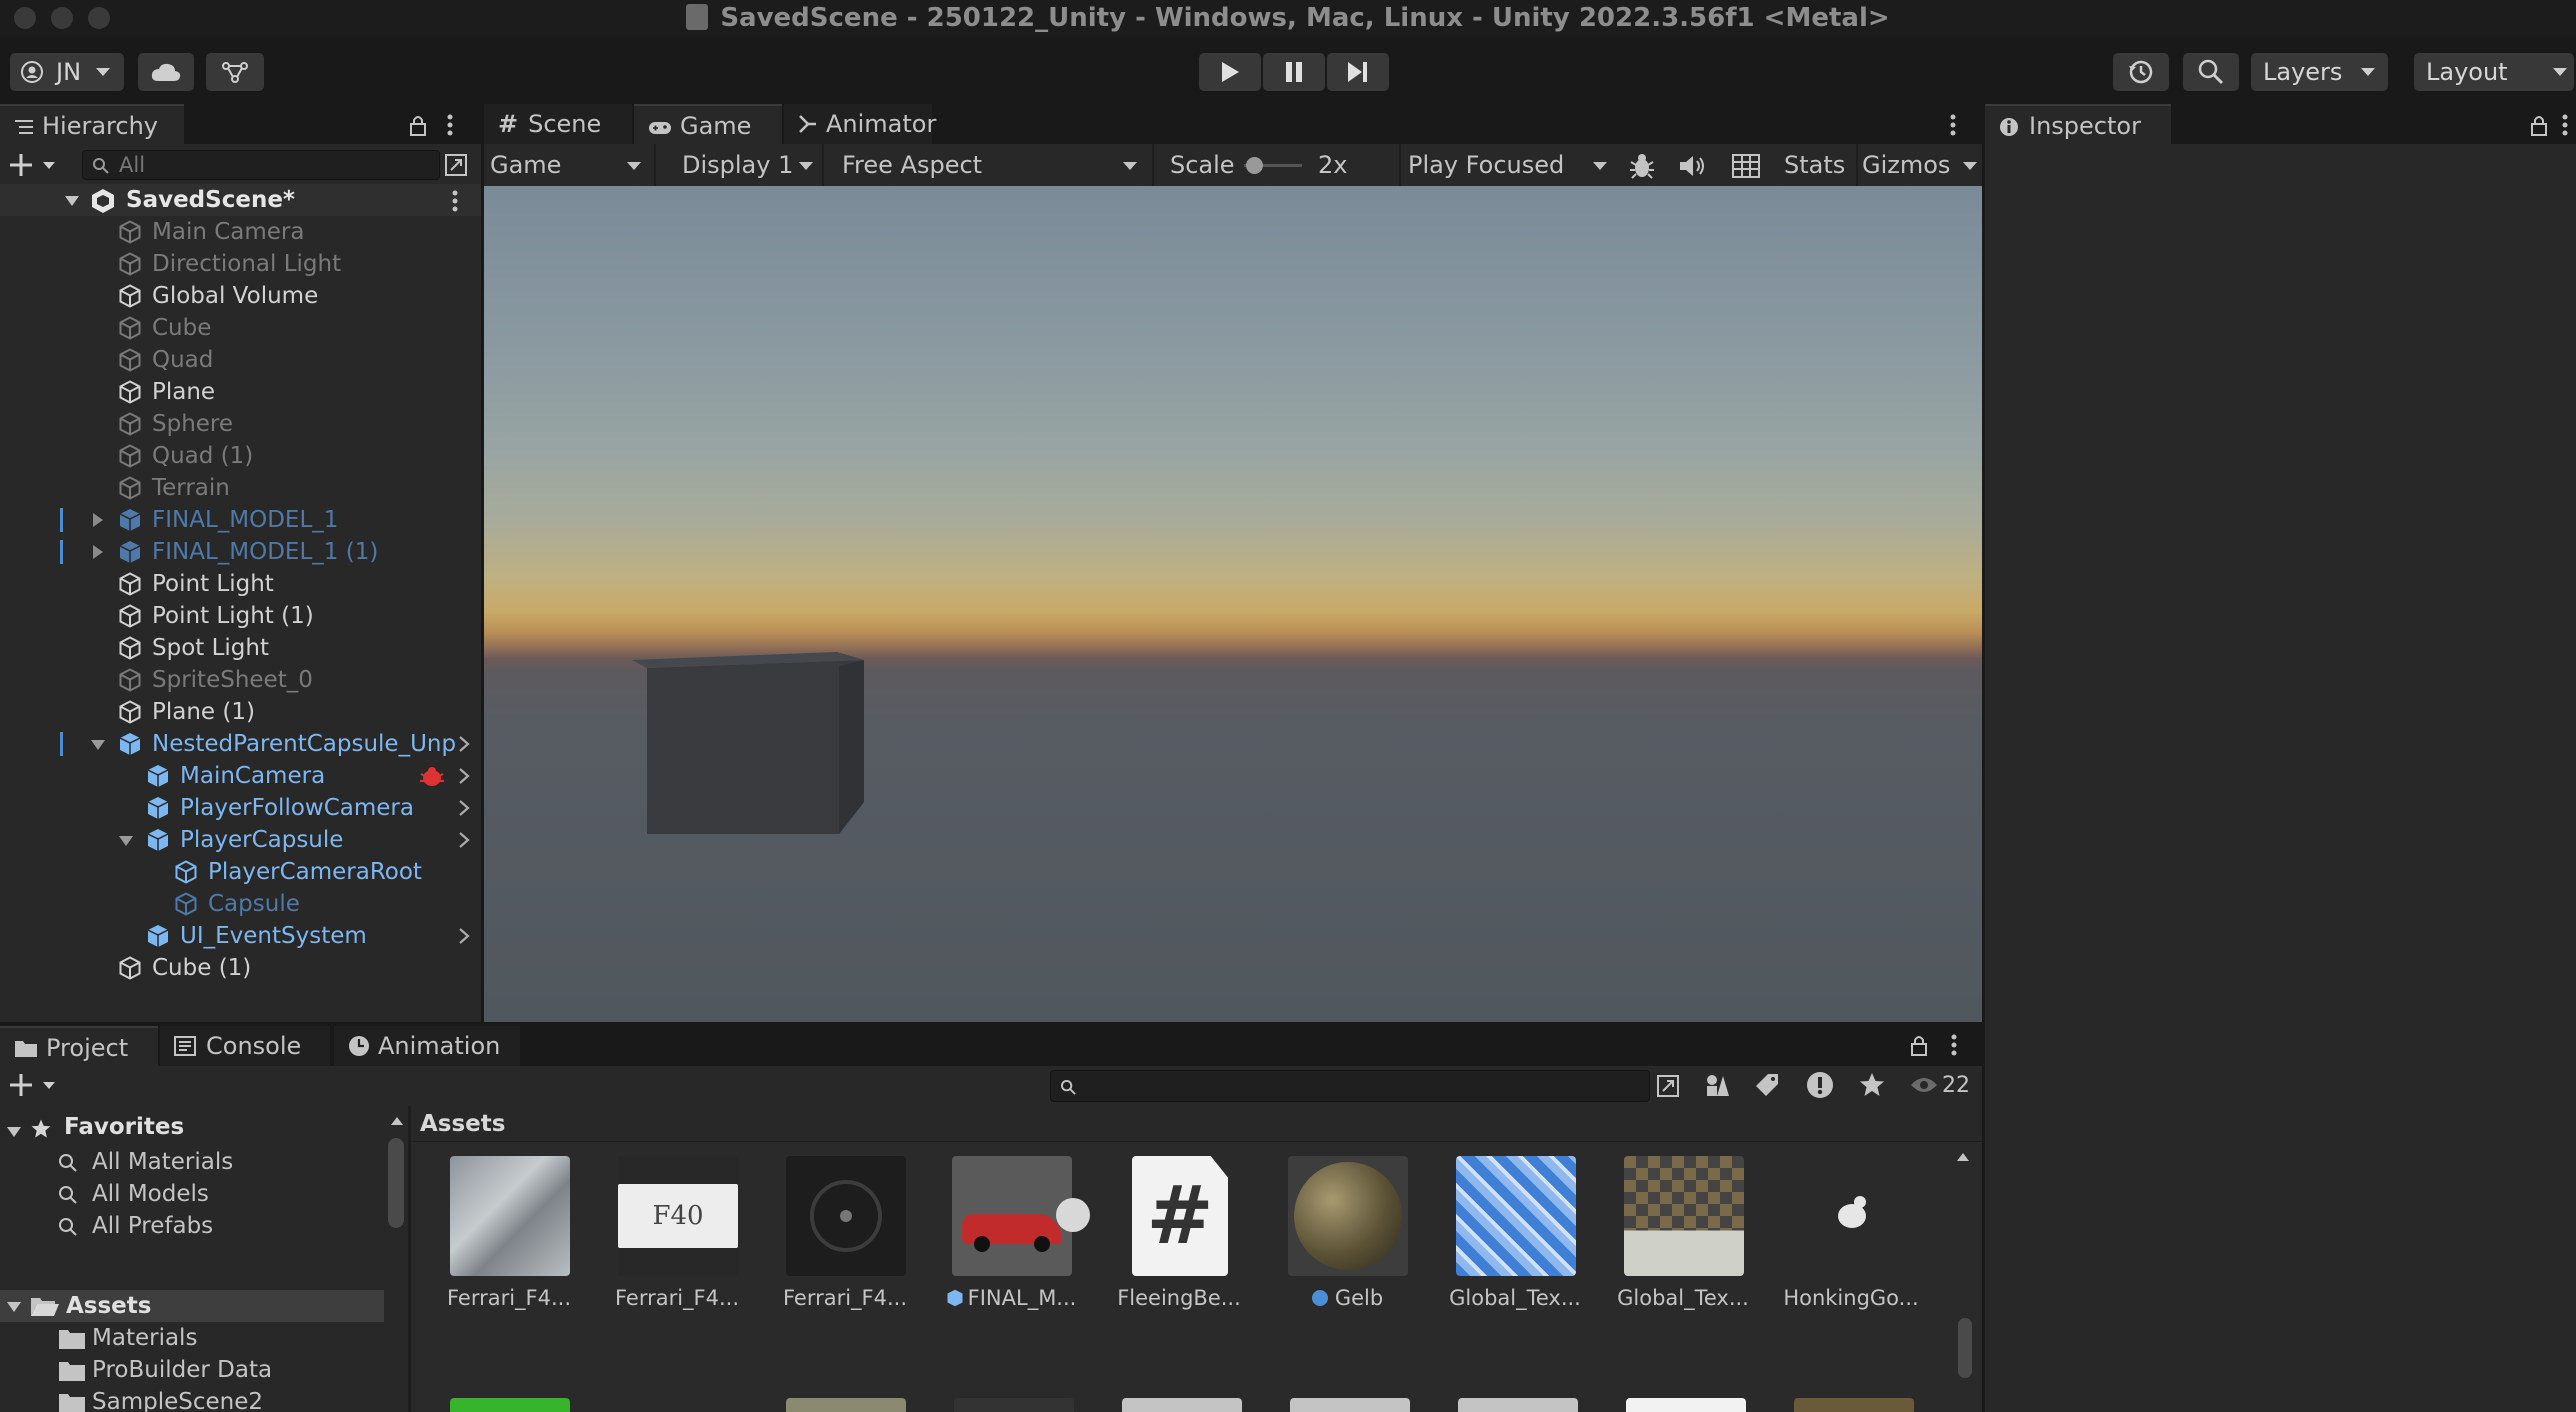  What do you see at coordinates (240, 200) in the screenshot?
I see `scene-root-row: SavedScene*` at bounding box center [240, 200].